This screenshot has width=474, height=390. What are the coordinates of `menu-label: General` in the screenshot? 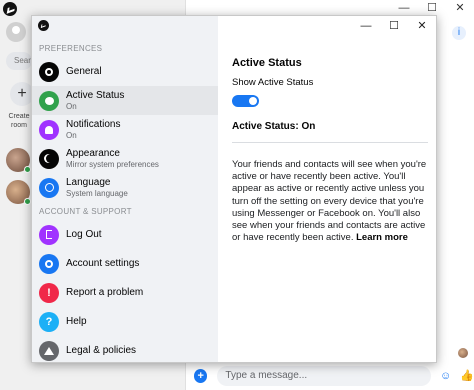 It's located at (84, 71).